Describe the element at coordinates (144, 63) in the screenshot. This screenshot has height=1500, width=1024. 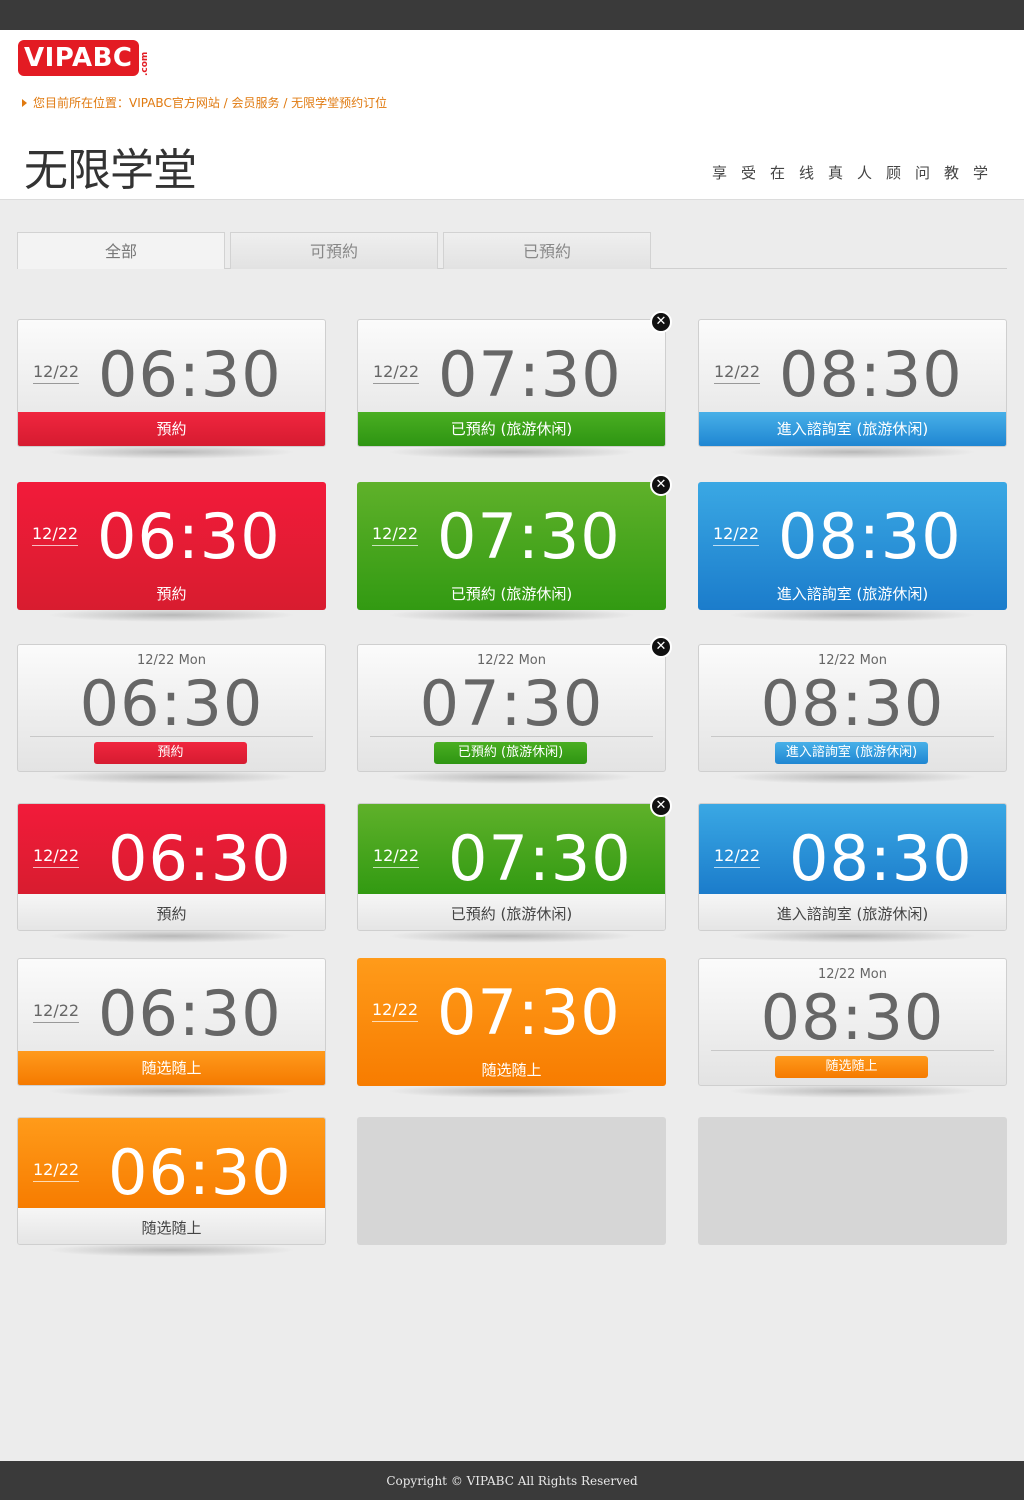
I see `logo-suffix: .com` at that location.